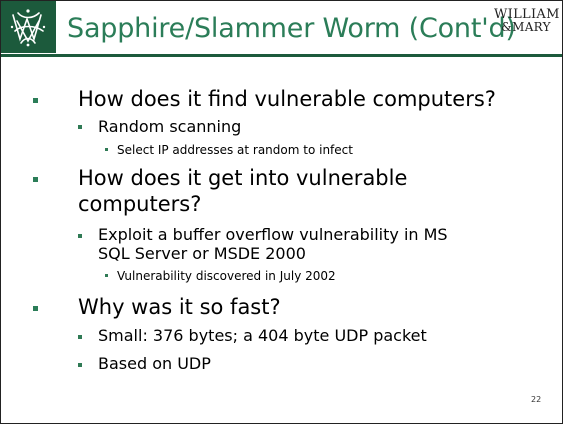 The image size is (563, 424). I want to click on detail-vuln-discovered: Vulnerability discovered in July 2002, so click(226, 276).